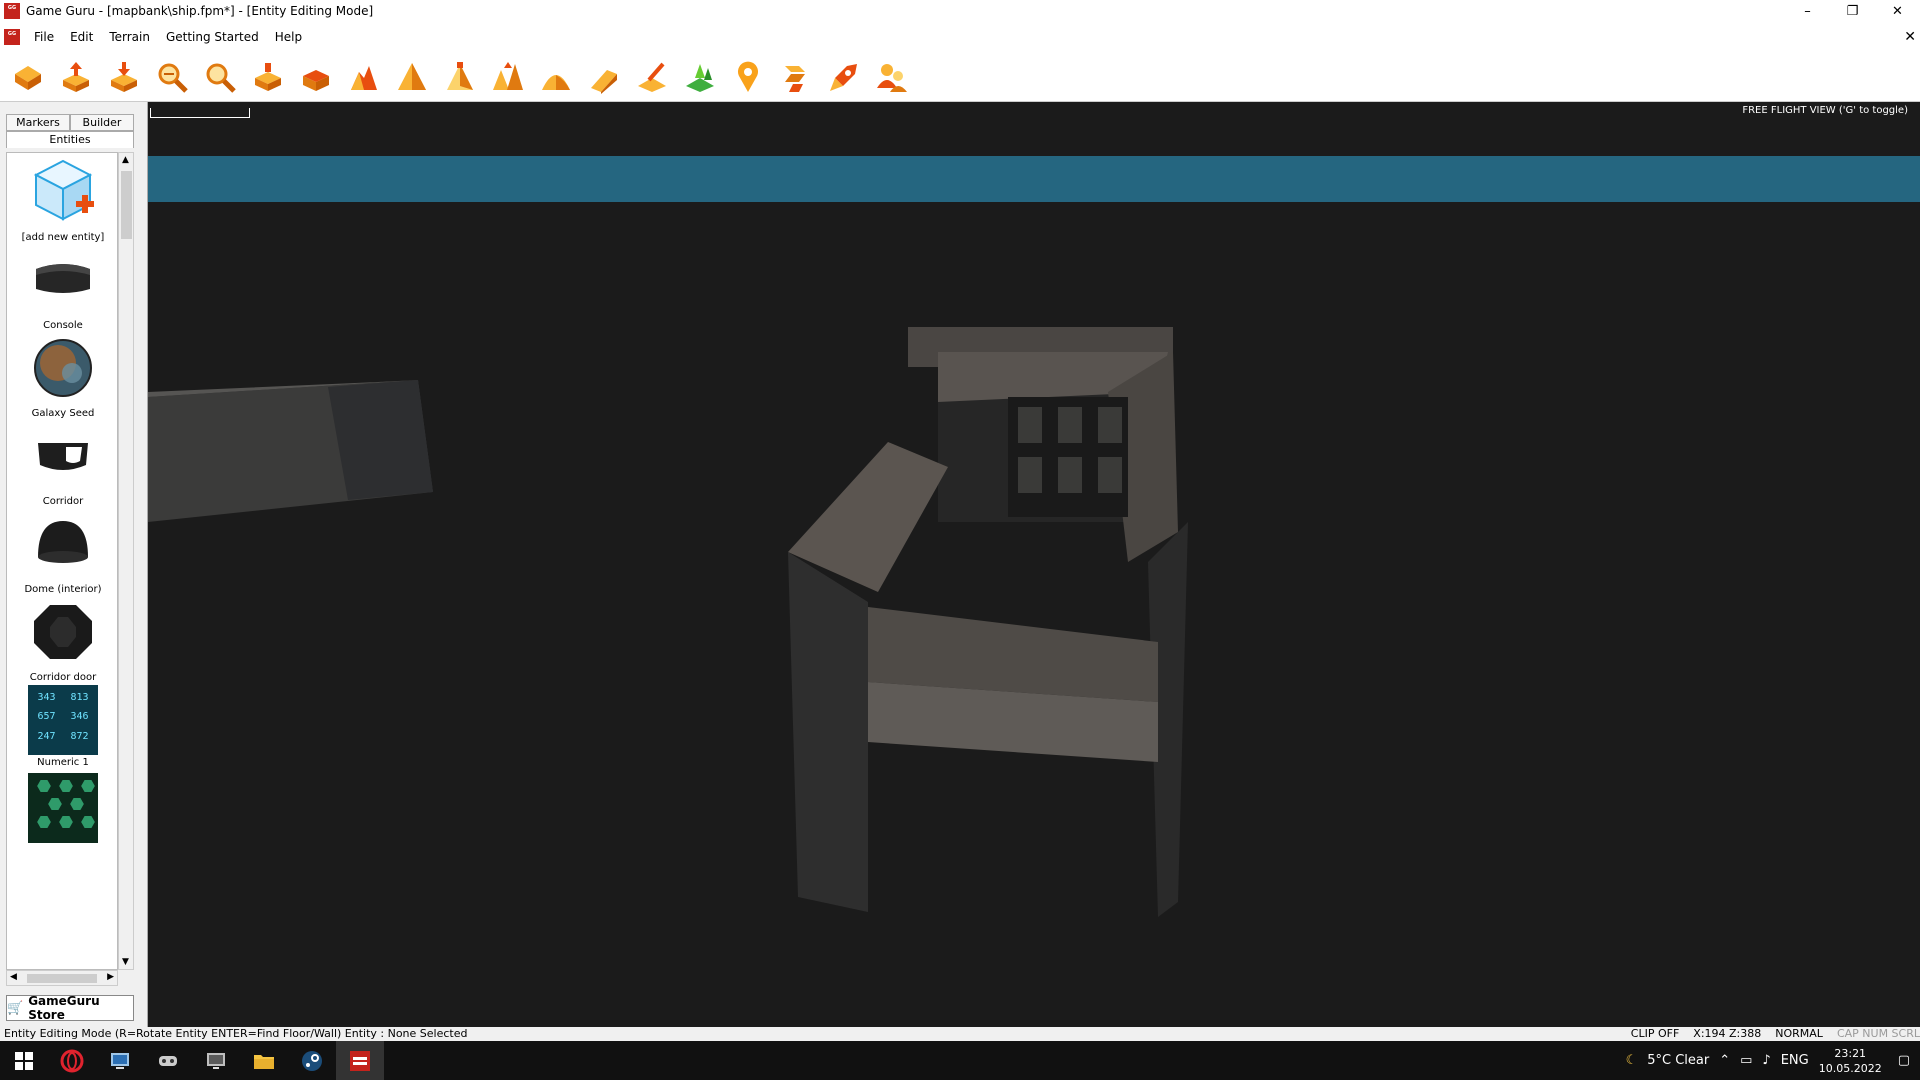 This screenshot has height=1080, width=1920. I want to click on volume-icon: ♪, so click(1766, 1060).